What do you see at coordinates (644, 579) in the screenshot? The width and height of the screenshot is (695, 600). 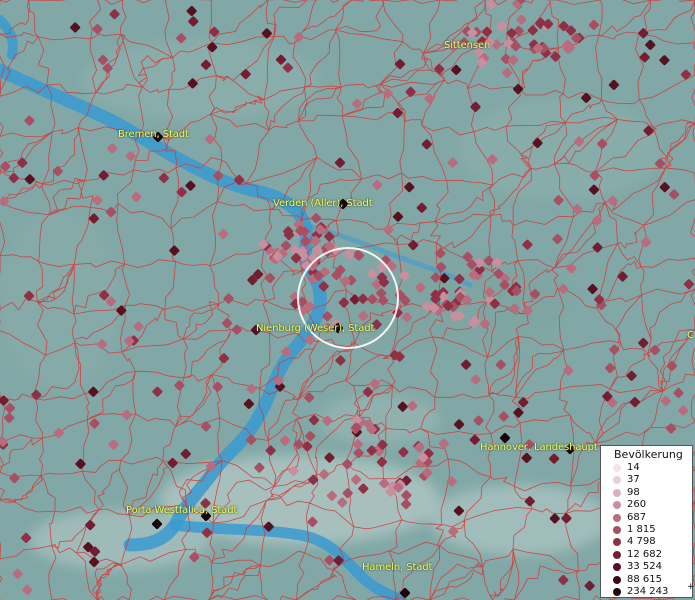 I see `legend-label: 88 615` at bounding box center [644, 579].